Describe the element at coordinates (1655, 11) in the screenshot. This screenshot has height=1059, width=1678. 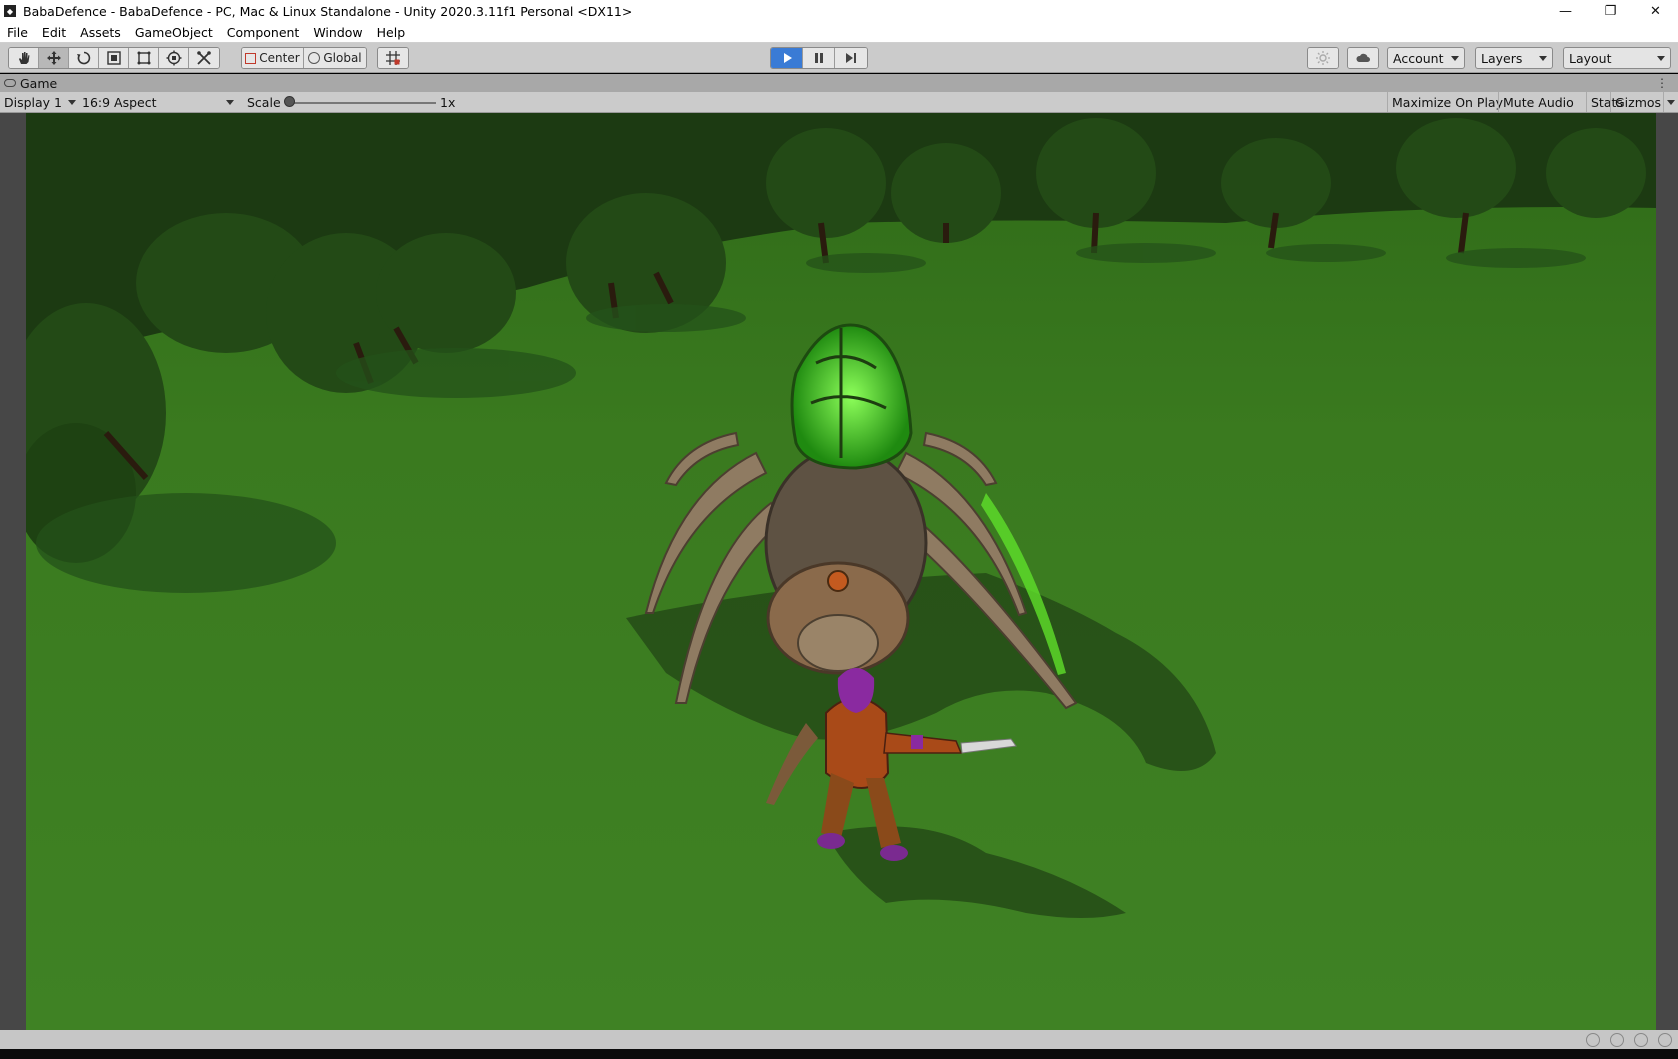
I see `close-button: ✕` at that location.